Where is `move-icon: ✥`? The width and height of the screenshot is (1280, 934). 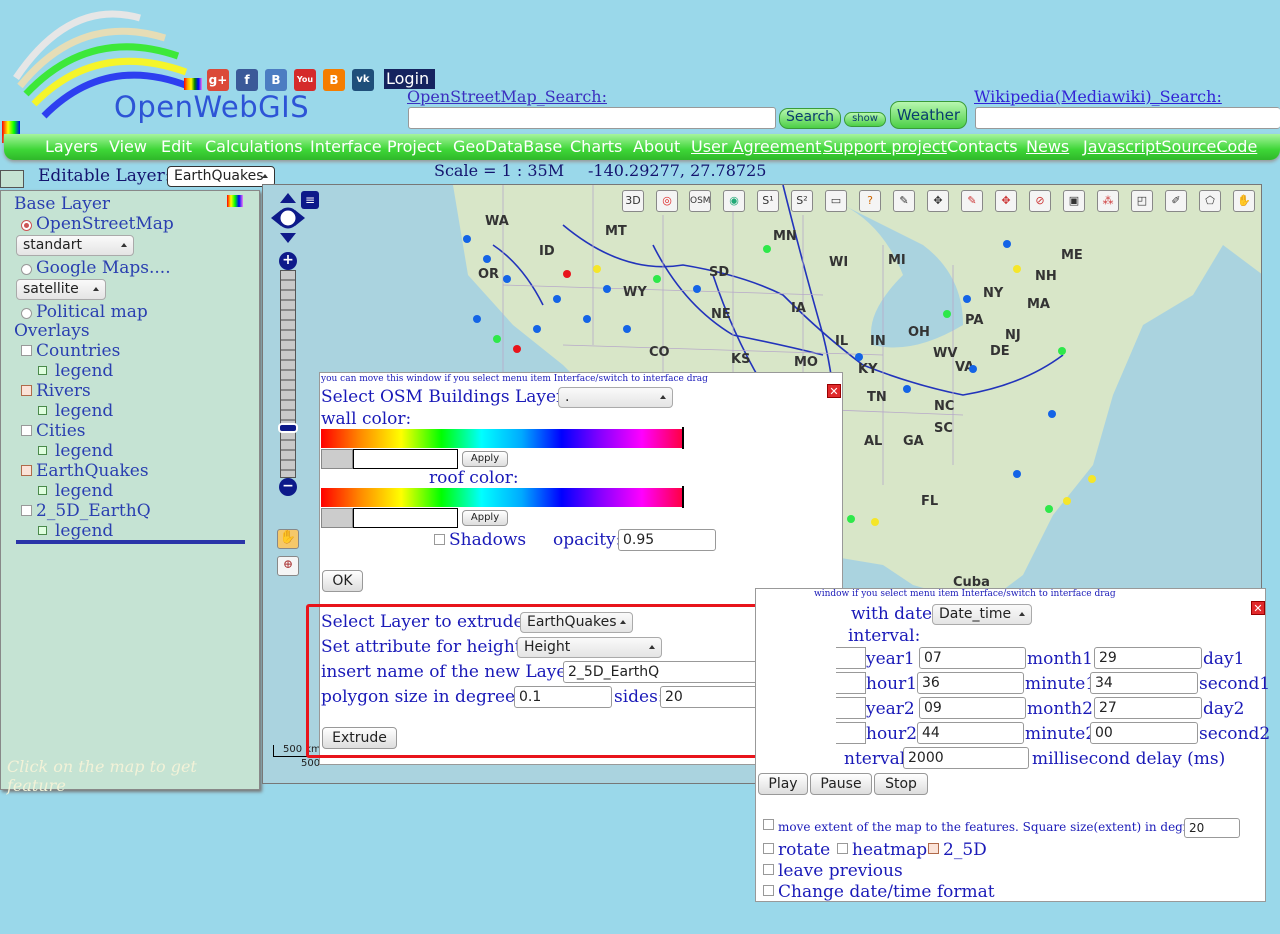 move-icon: ✥ is located at coordinates (938, 201).